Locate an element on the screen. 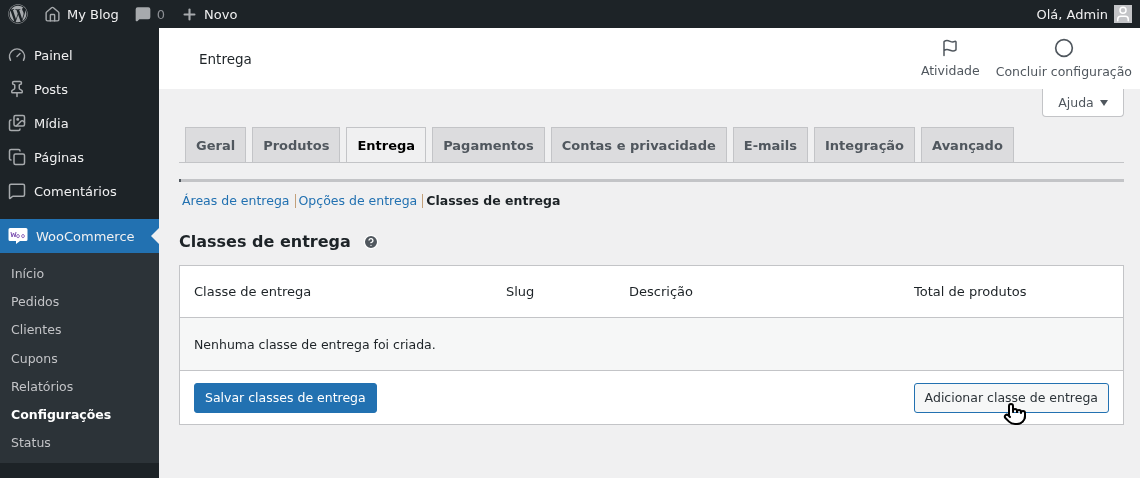 This screenshot has height=478, width=1140. site-link: My Blog is located at coordinates (81, 14).